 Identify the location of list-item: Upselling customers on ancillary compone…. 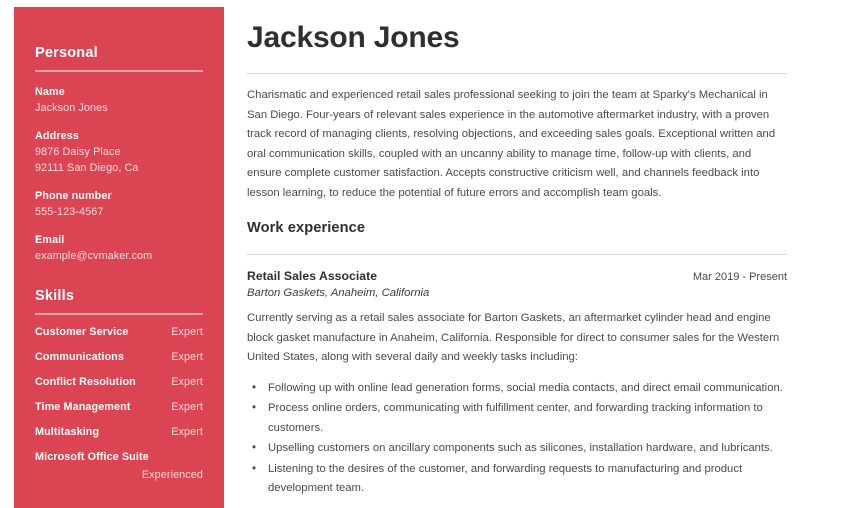
(517, 449).